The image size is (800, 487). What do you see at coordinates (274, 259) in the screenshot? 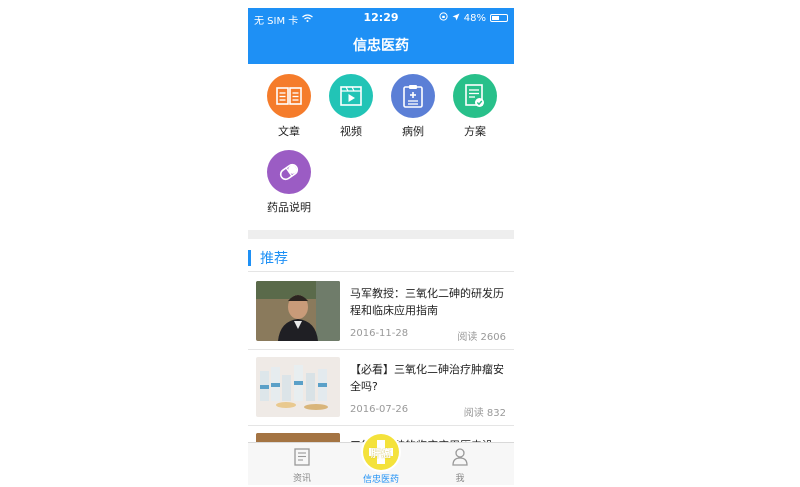
I see `section-title: 推荐` at bounding box center [274, 259].